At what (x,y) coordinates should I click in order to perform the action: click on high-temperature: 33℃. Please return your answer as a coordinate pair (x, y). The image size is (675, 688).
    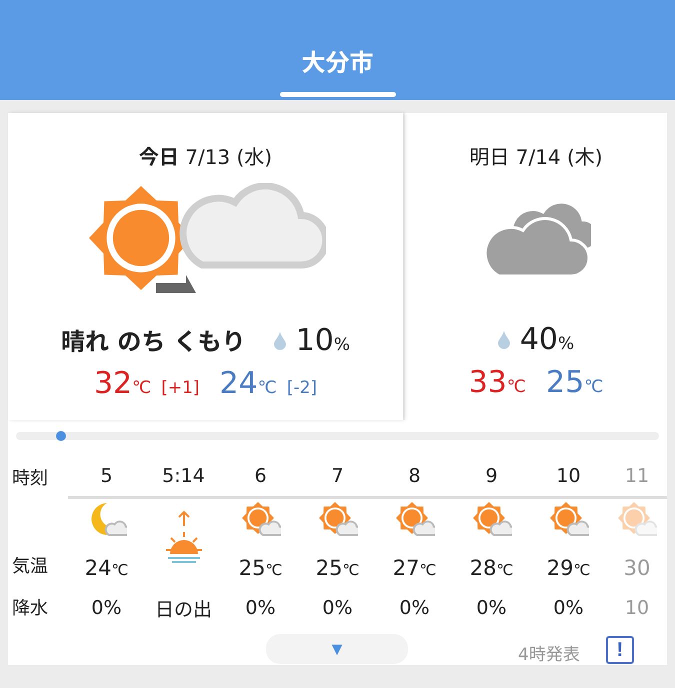
    Looking at the image, I should click on (497, 382).